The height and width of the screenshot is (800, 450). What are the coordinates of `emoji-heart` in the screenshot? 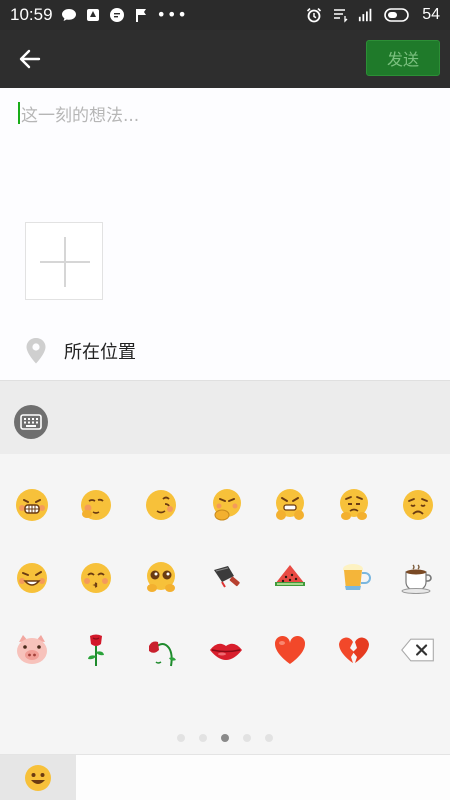 It's located at (290, 650).